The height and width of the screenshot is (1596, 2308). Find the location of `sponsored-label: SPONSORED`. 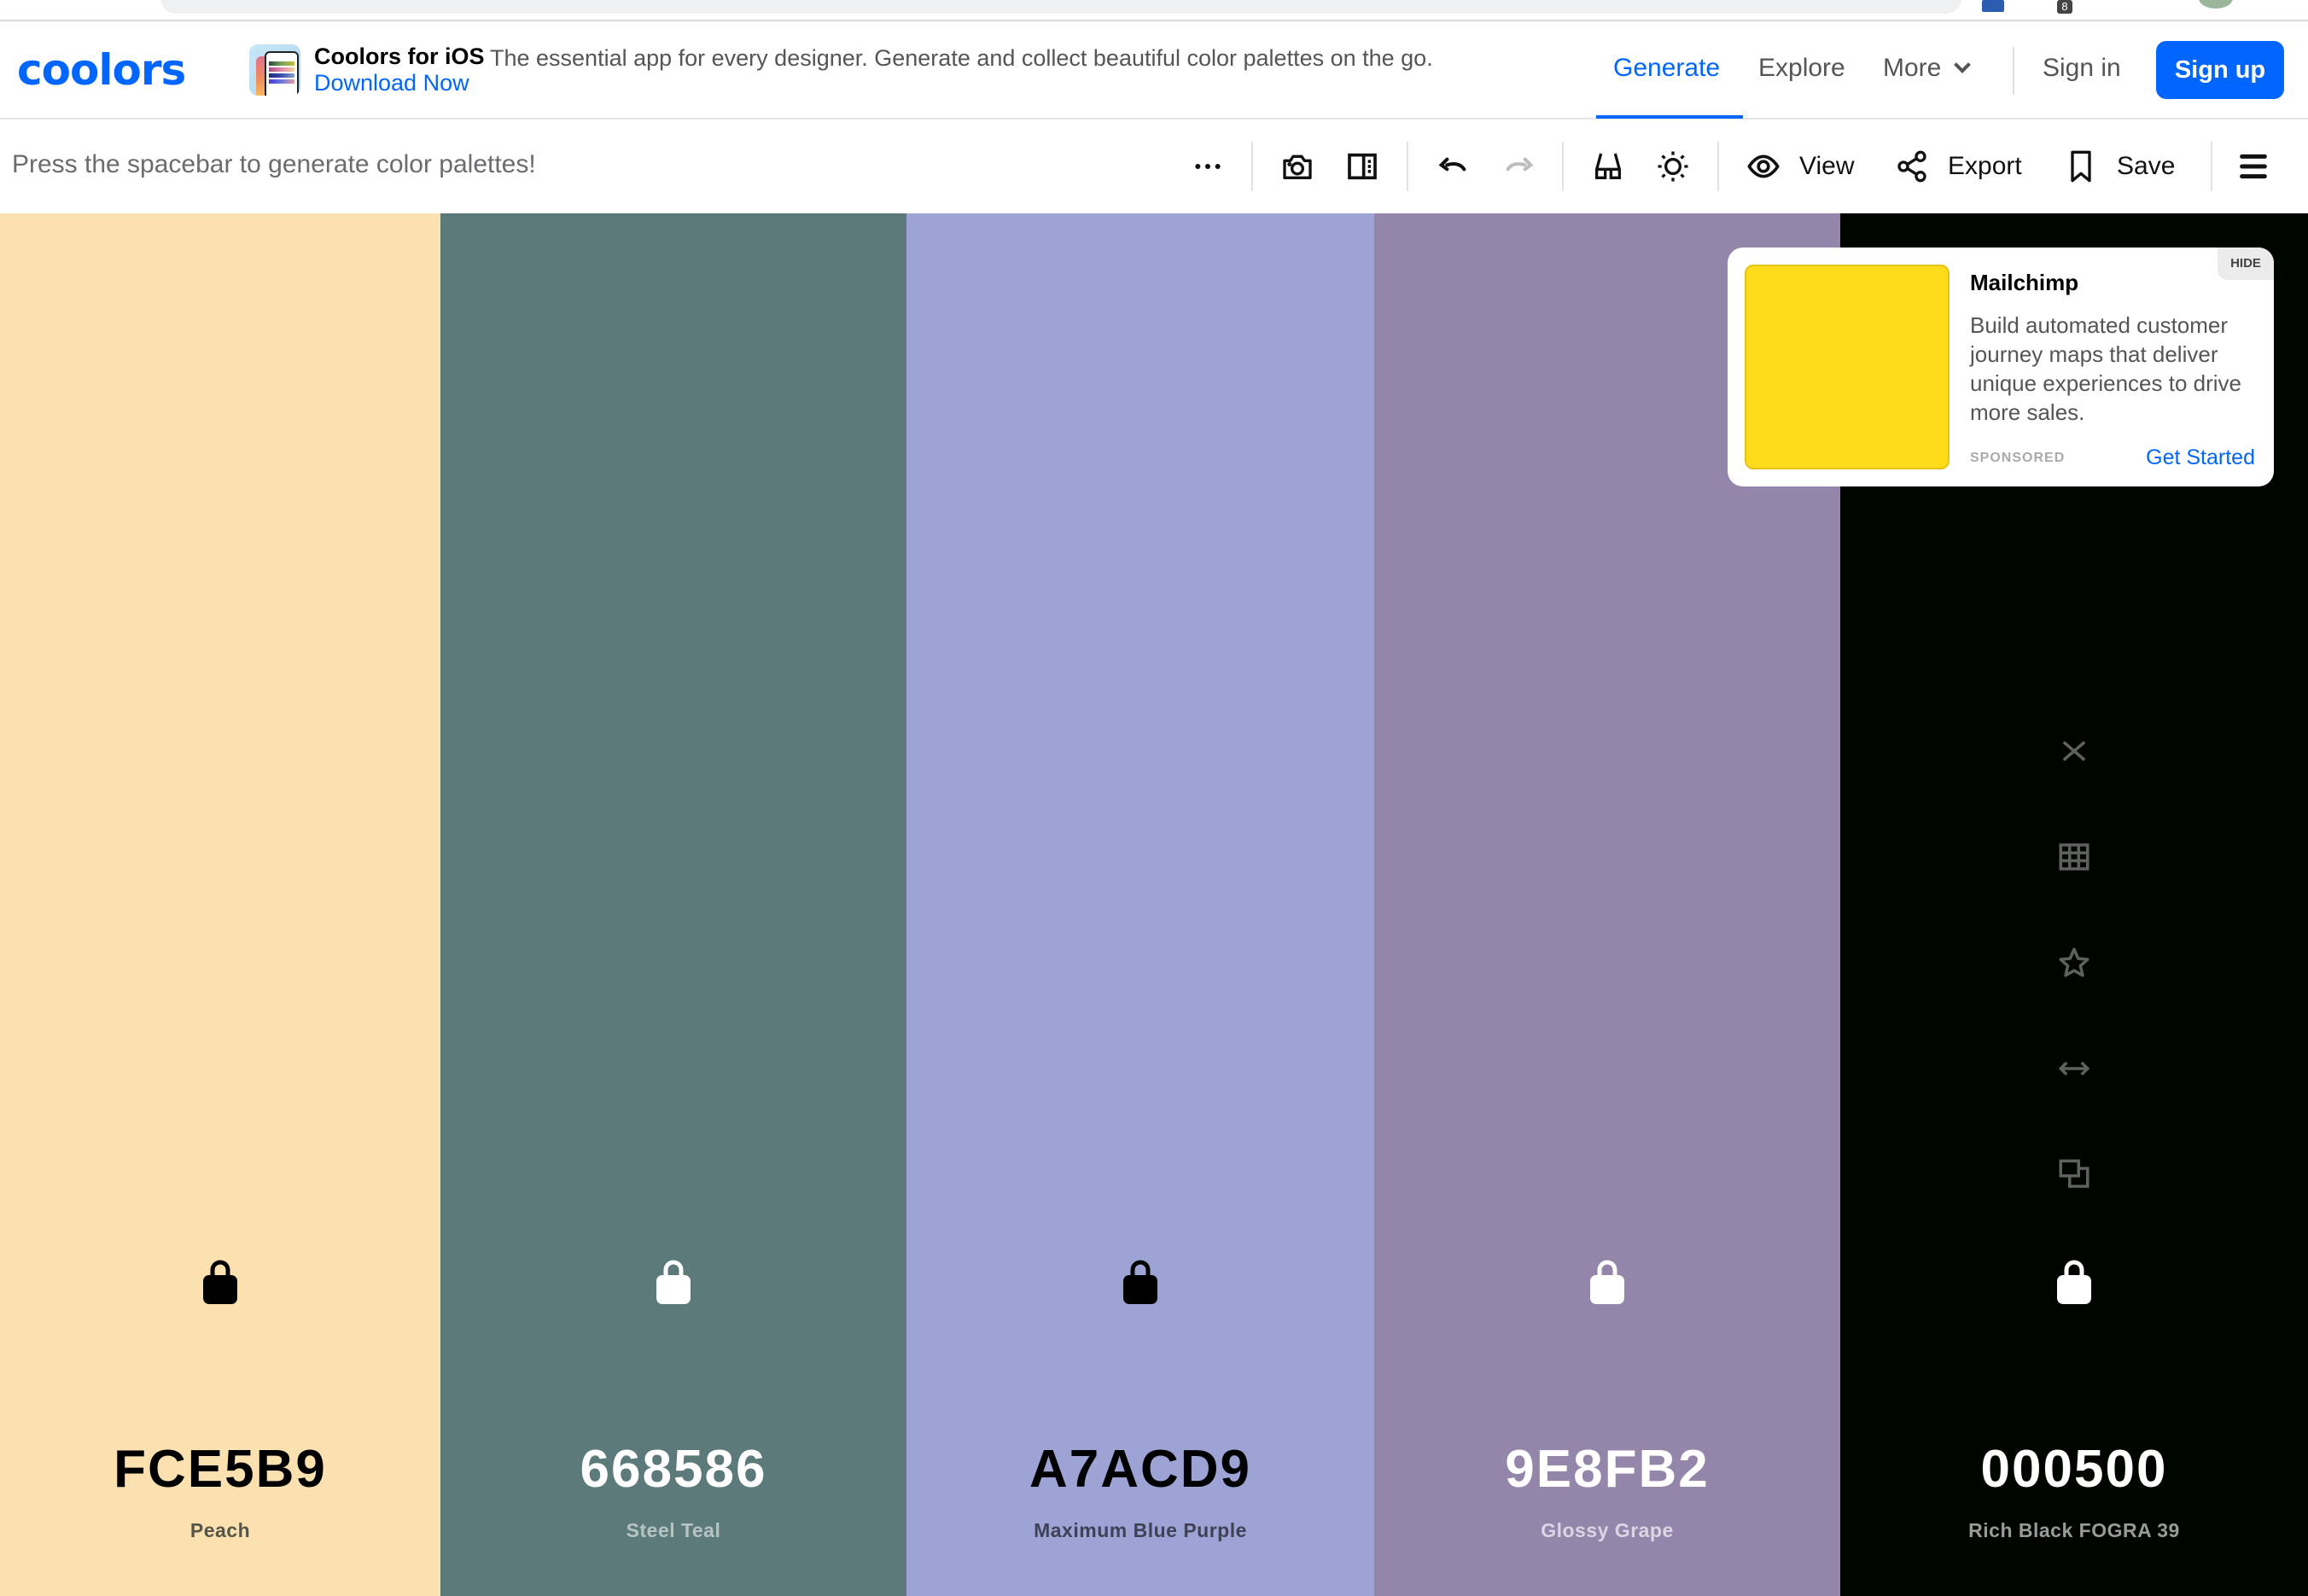

sponsored-label: SPONSORED is located at coordinates (2018, 458).